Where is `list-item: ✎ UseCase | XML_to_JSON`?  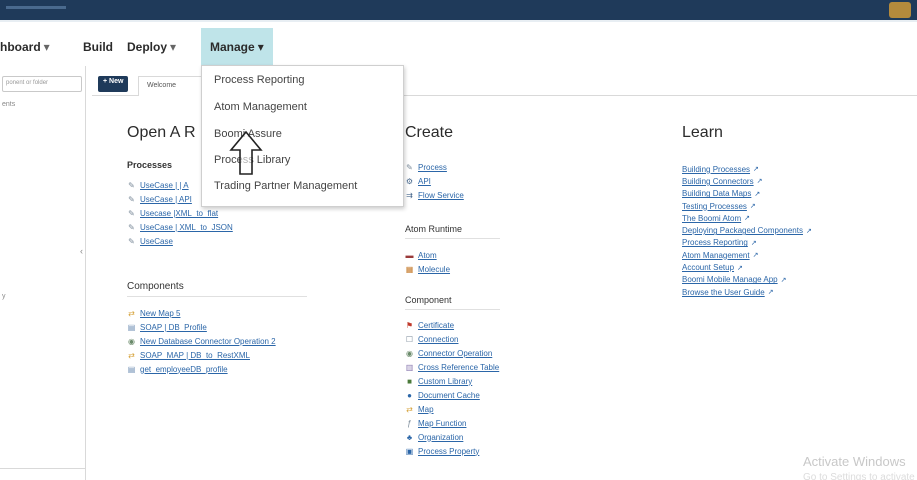
list-item: ✎ UseCase | XML_to_JSON is located at coordinates (180, 227).